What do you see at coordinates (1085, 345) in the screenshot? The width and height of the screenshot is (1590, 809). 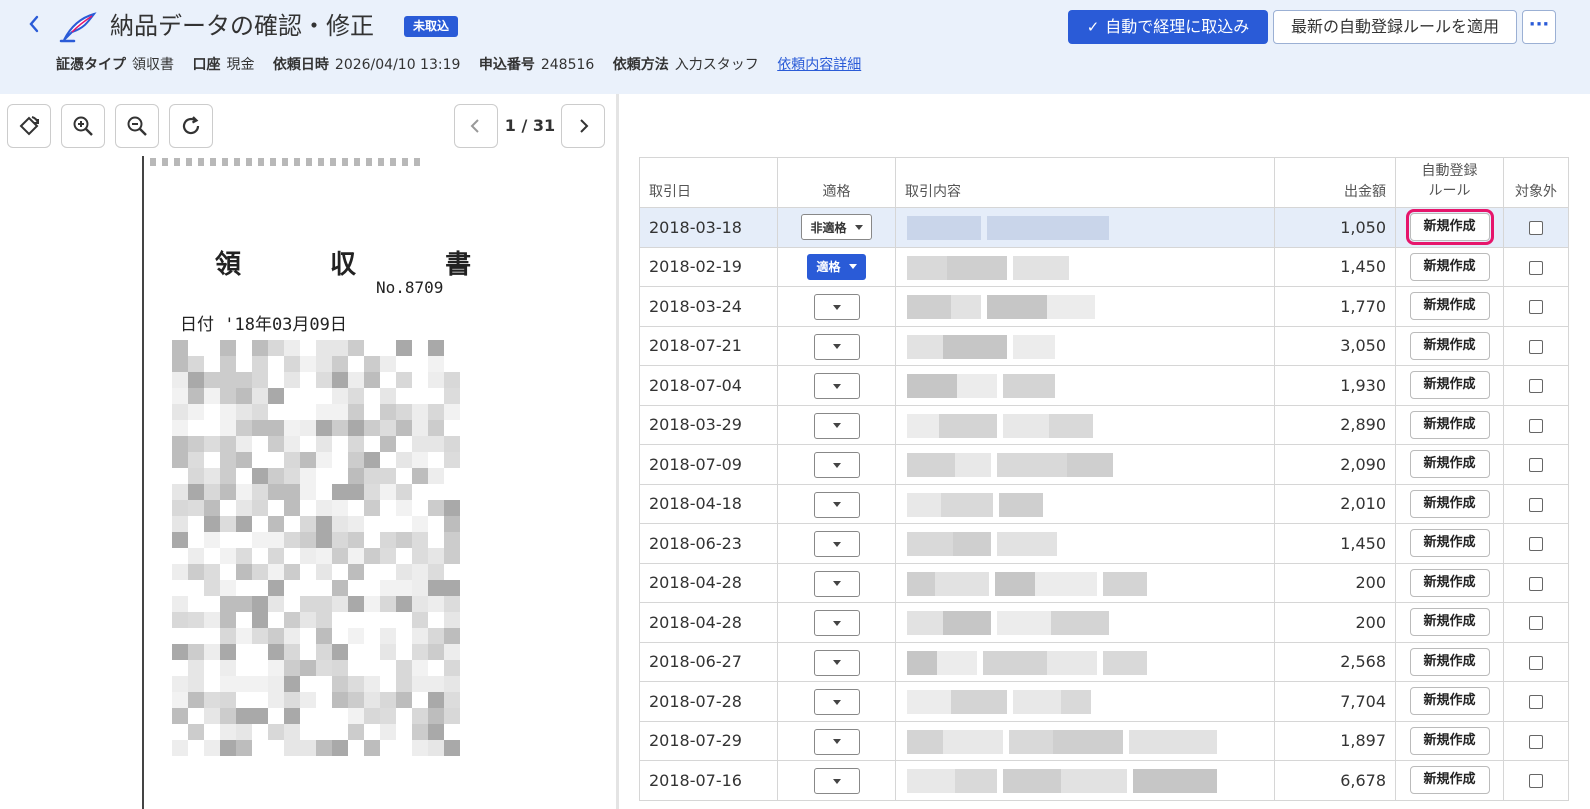 I see `cell-desc-redacted` at bounding box center [1085, 345].